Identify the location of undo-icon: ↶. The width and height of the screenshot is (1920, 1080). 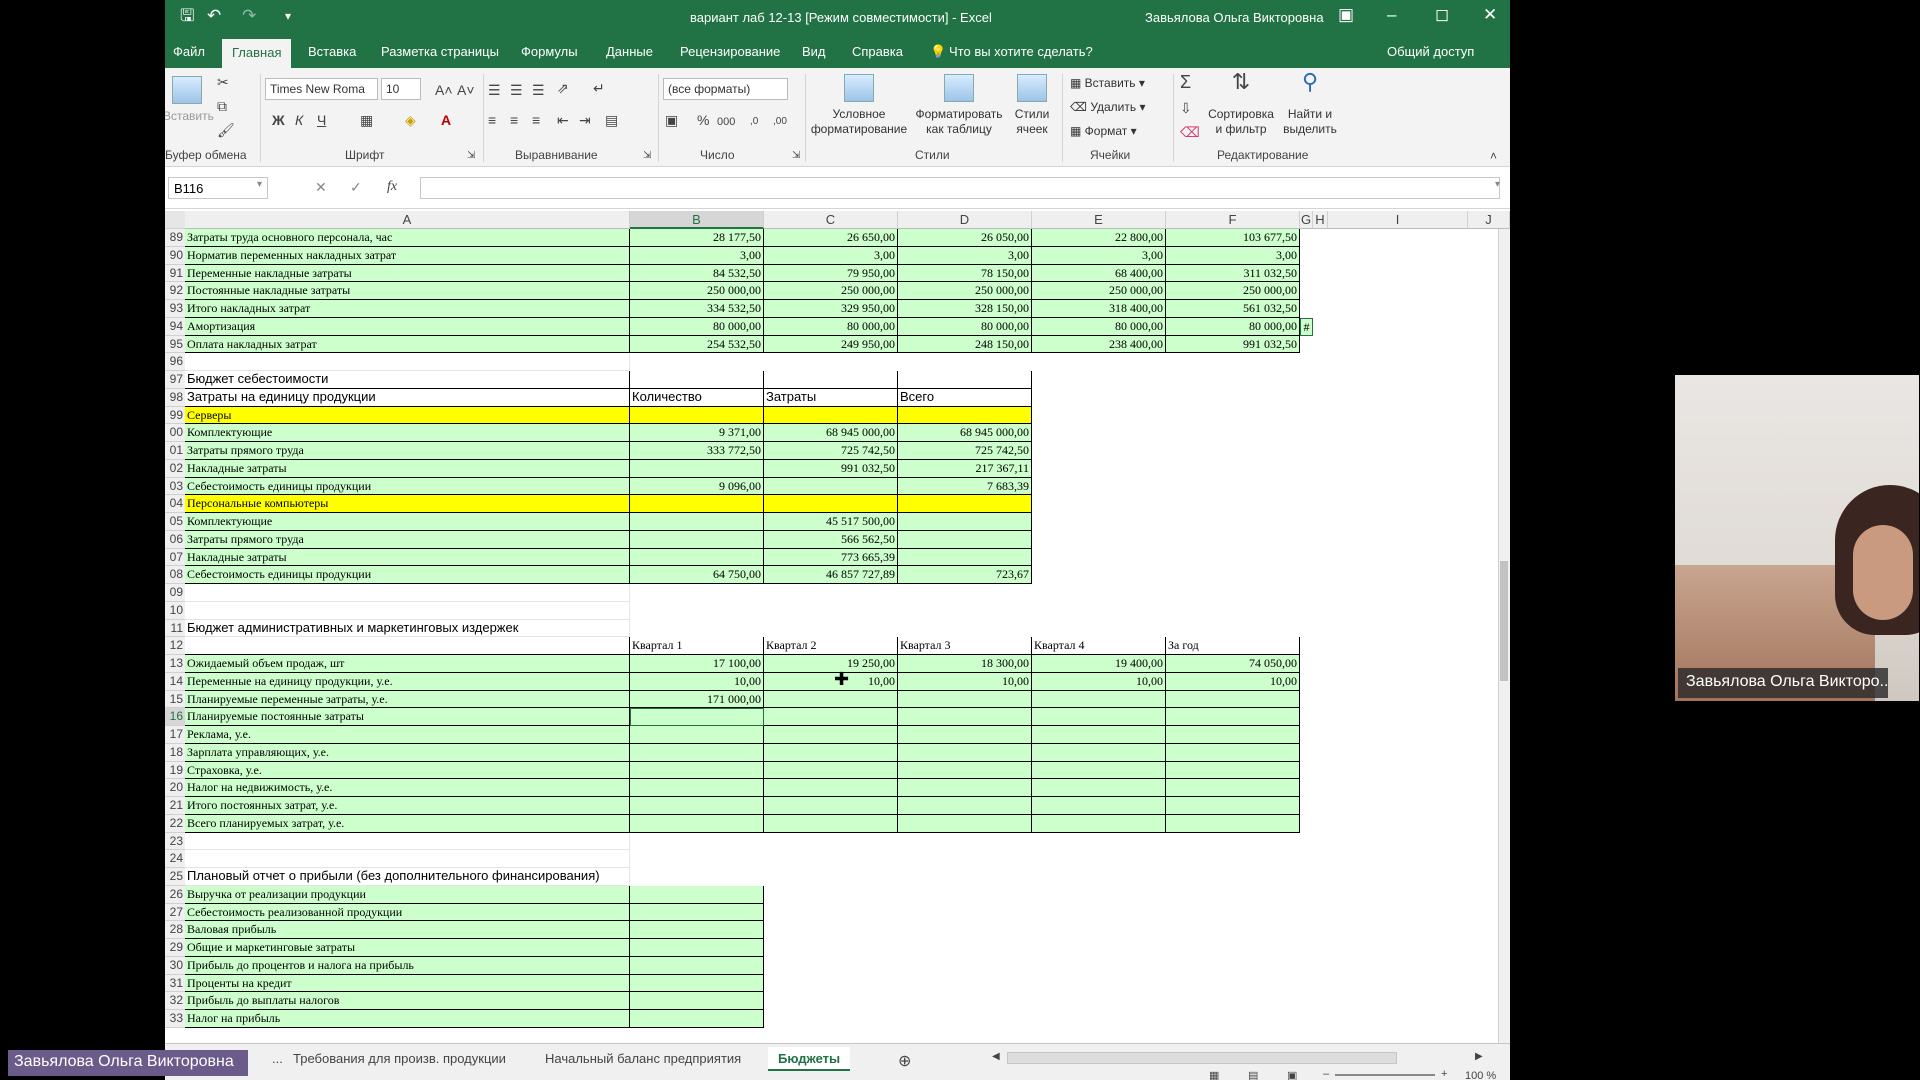
(214, 16).